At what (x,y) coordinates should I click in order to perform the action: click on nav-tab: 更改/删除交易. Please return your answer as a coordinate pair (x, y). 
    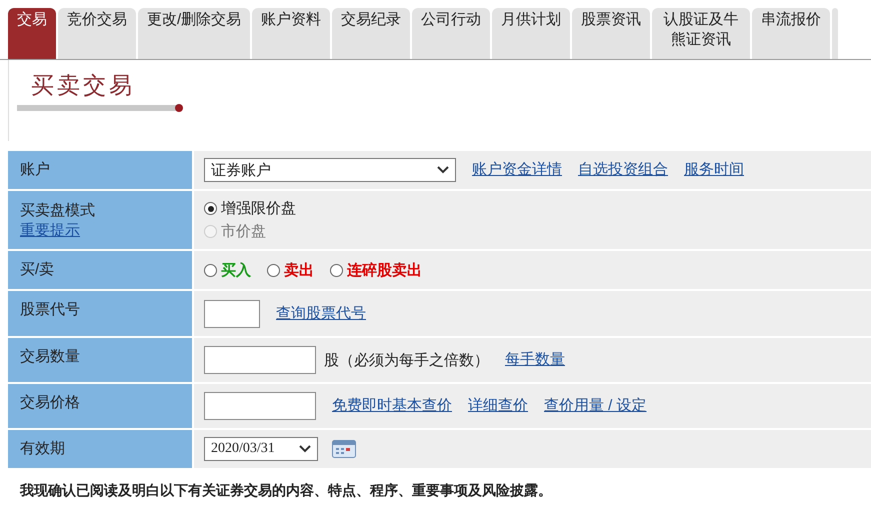
    Looking at the image, I should click on (194, 33).